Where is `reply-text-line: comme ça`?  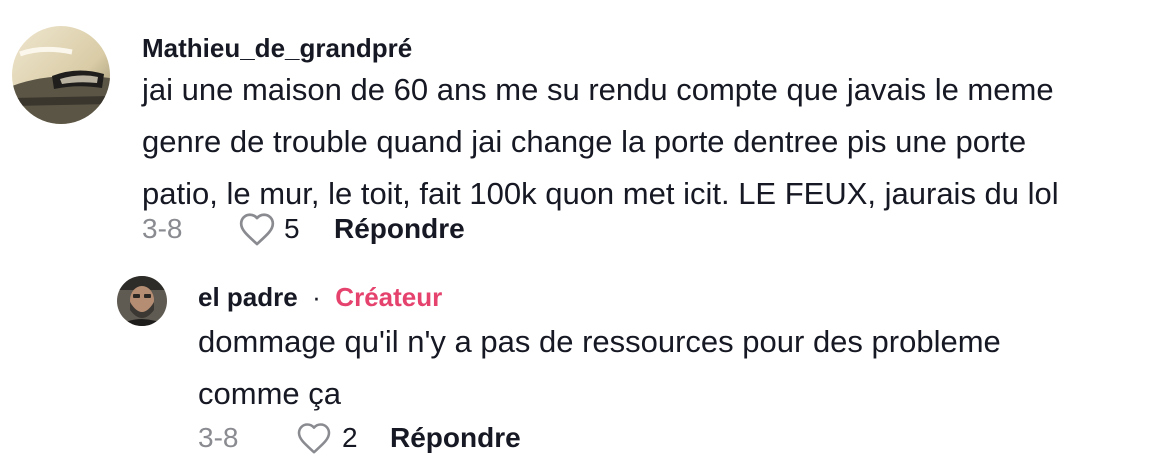 reply-text-line: comme ça is located at coordinates (269, 393).